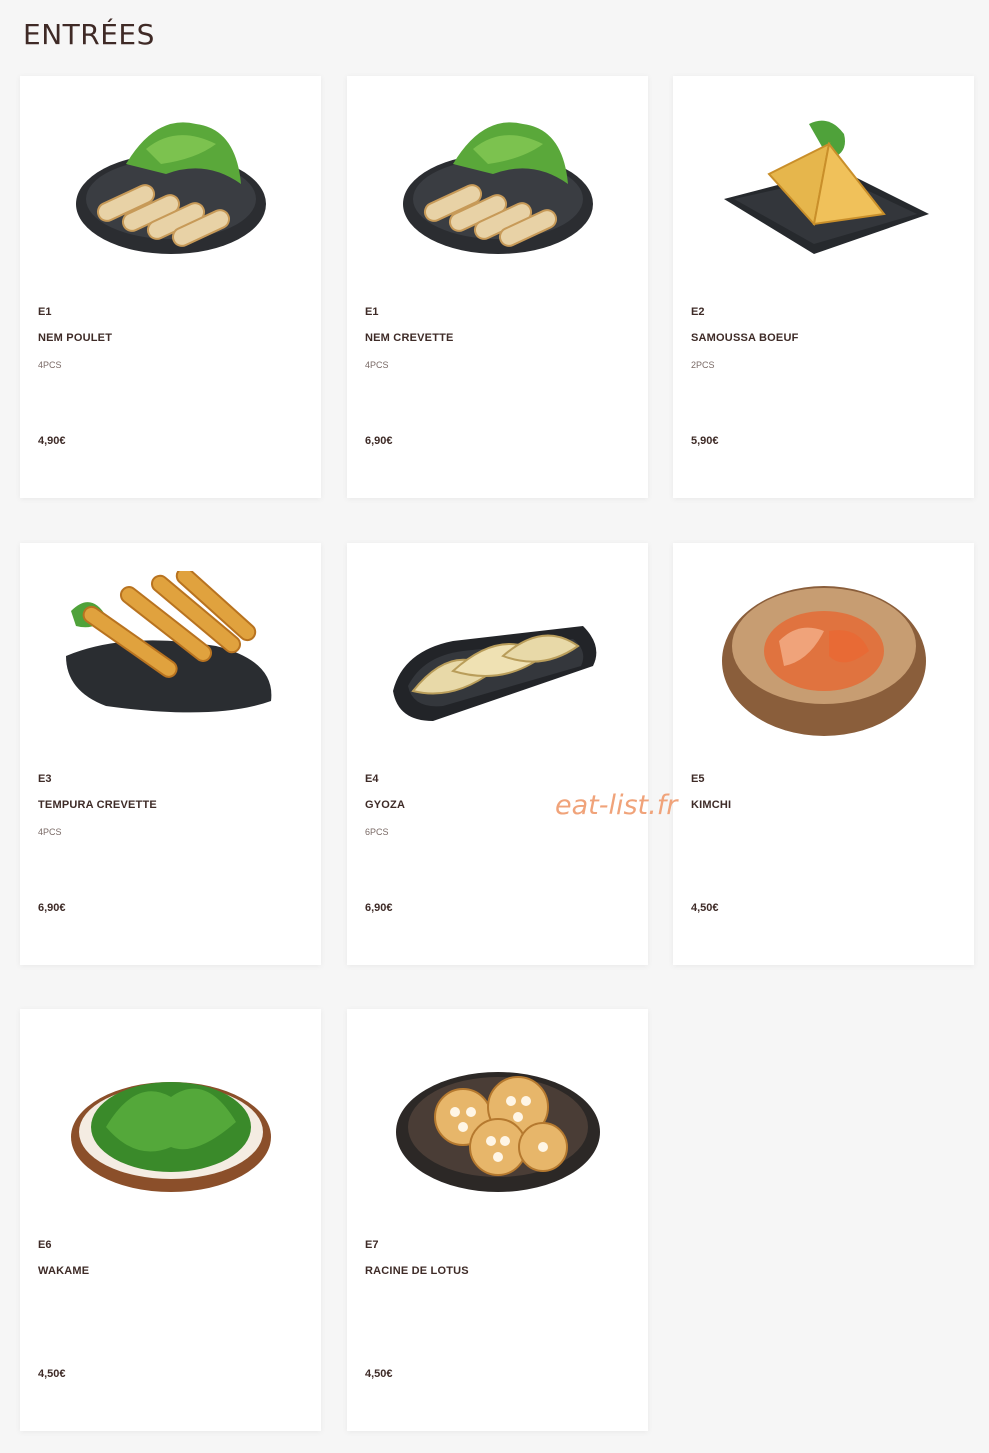 The height and width of the screenshot is (1453, 989). I want to click on item-code: E7, so click(372, 1245).